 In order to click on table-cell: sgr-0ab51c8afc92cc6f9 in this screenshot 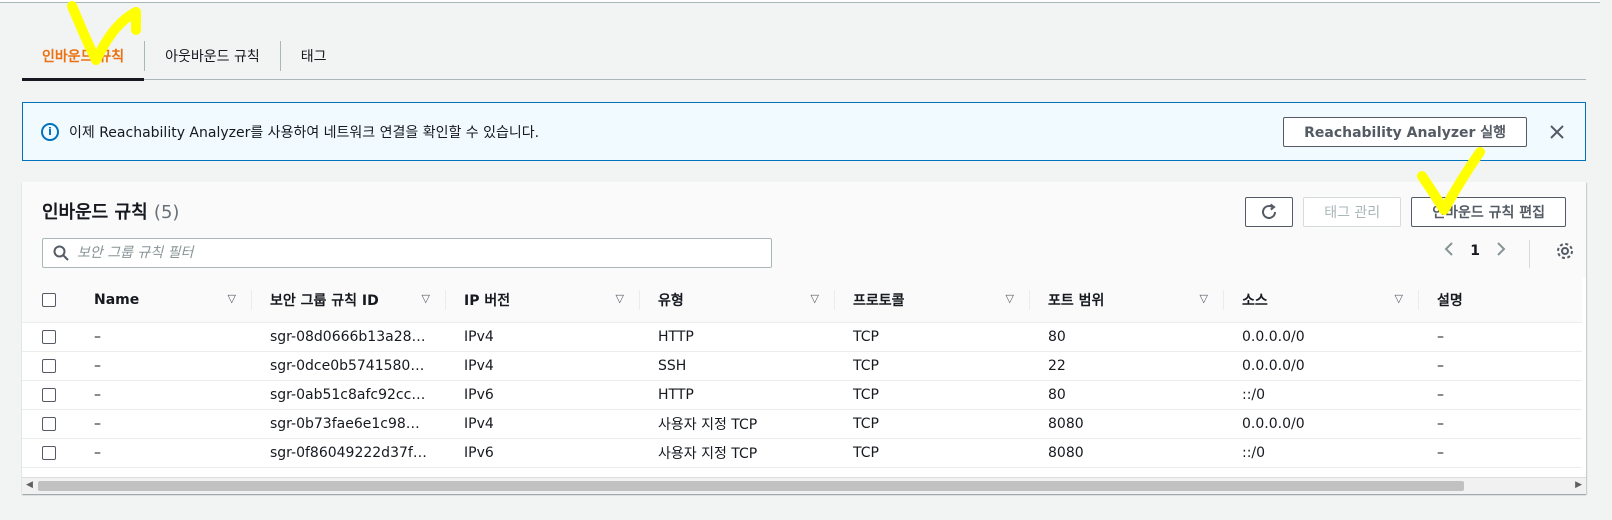, I will do `click(349, 395)`.